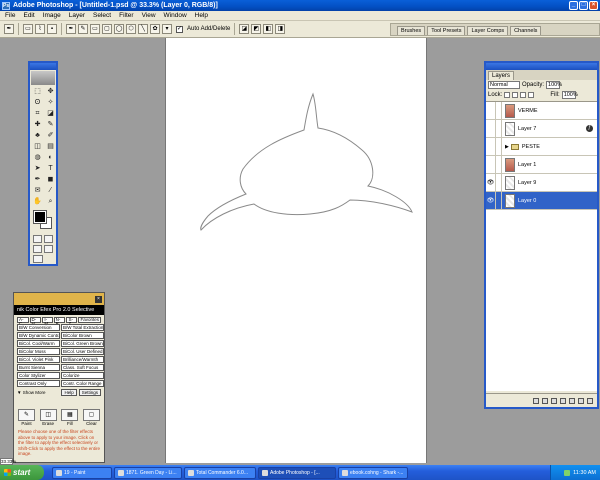 Image resolution: width=600 pixels, height=480 pixels. Describe the element at coordinates (280, 29) in the screenshot. I see `exclude-path-icon: ◨` at that location.